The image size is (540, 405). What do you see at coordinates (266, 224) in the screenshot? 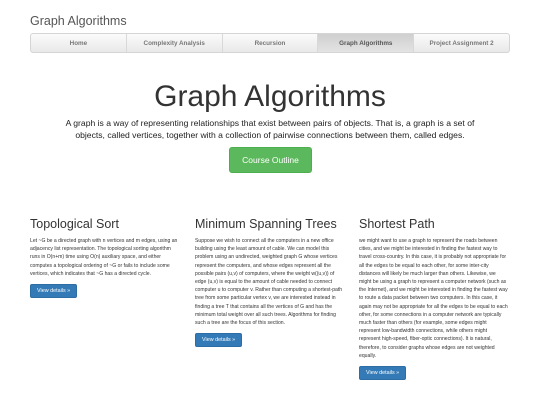
I see `column-heading: Minimum Spanning Trees` at bounding box center [266, 224].